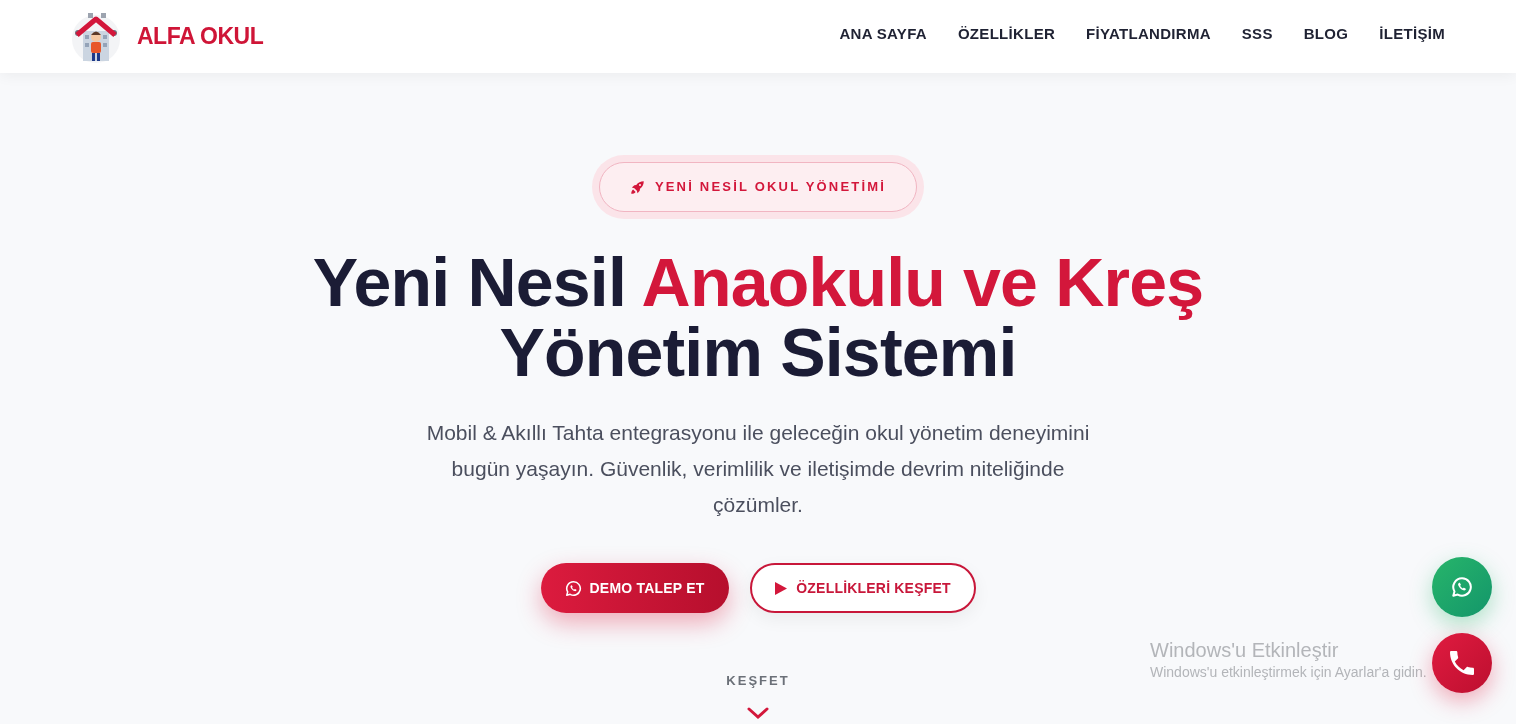 This screenshot has height=724, width=1516. I want to click on chat-float-button, so click(1462, 587).